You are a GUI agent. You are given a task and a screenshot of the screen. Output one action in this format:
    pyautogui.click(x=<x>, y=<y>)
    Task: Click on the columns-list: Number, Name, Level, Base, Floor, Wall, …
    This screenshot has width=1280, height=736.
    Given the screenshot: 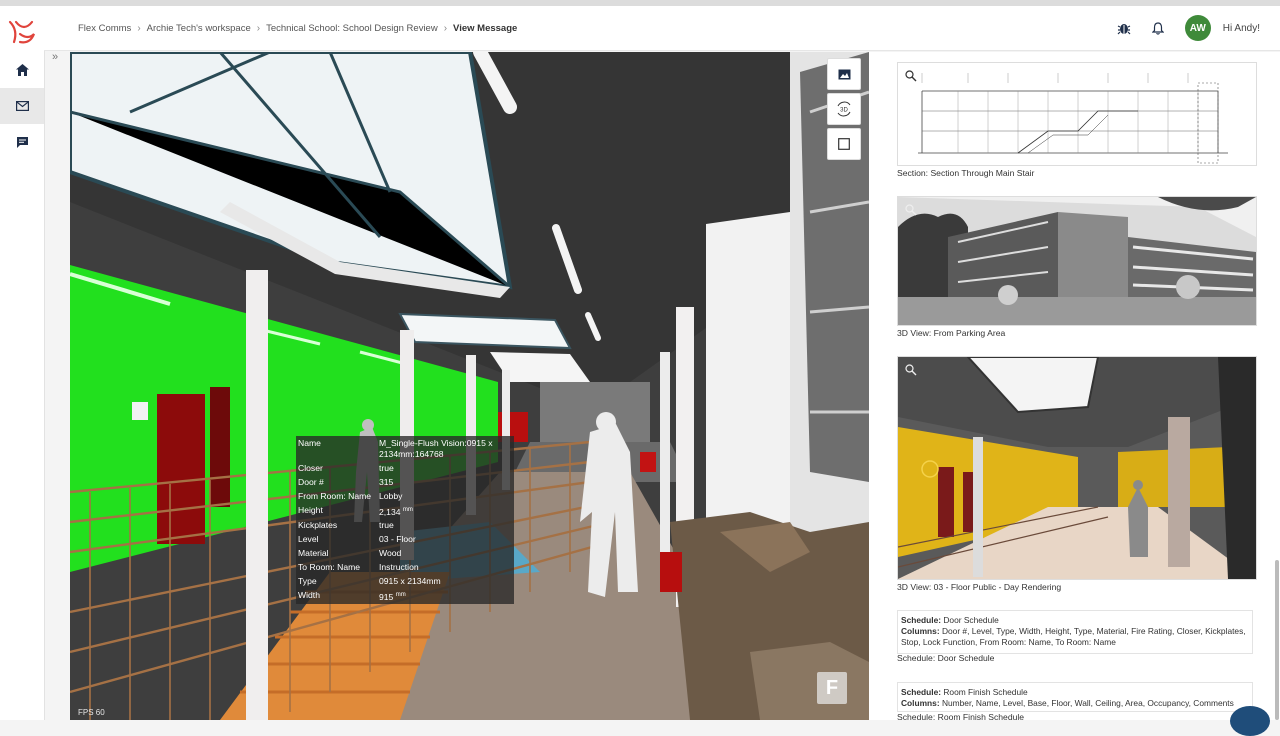 What is the action you would take?
    pyautogui.click(x=1087, y=703)
    